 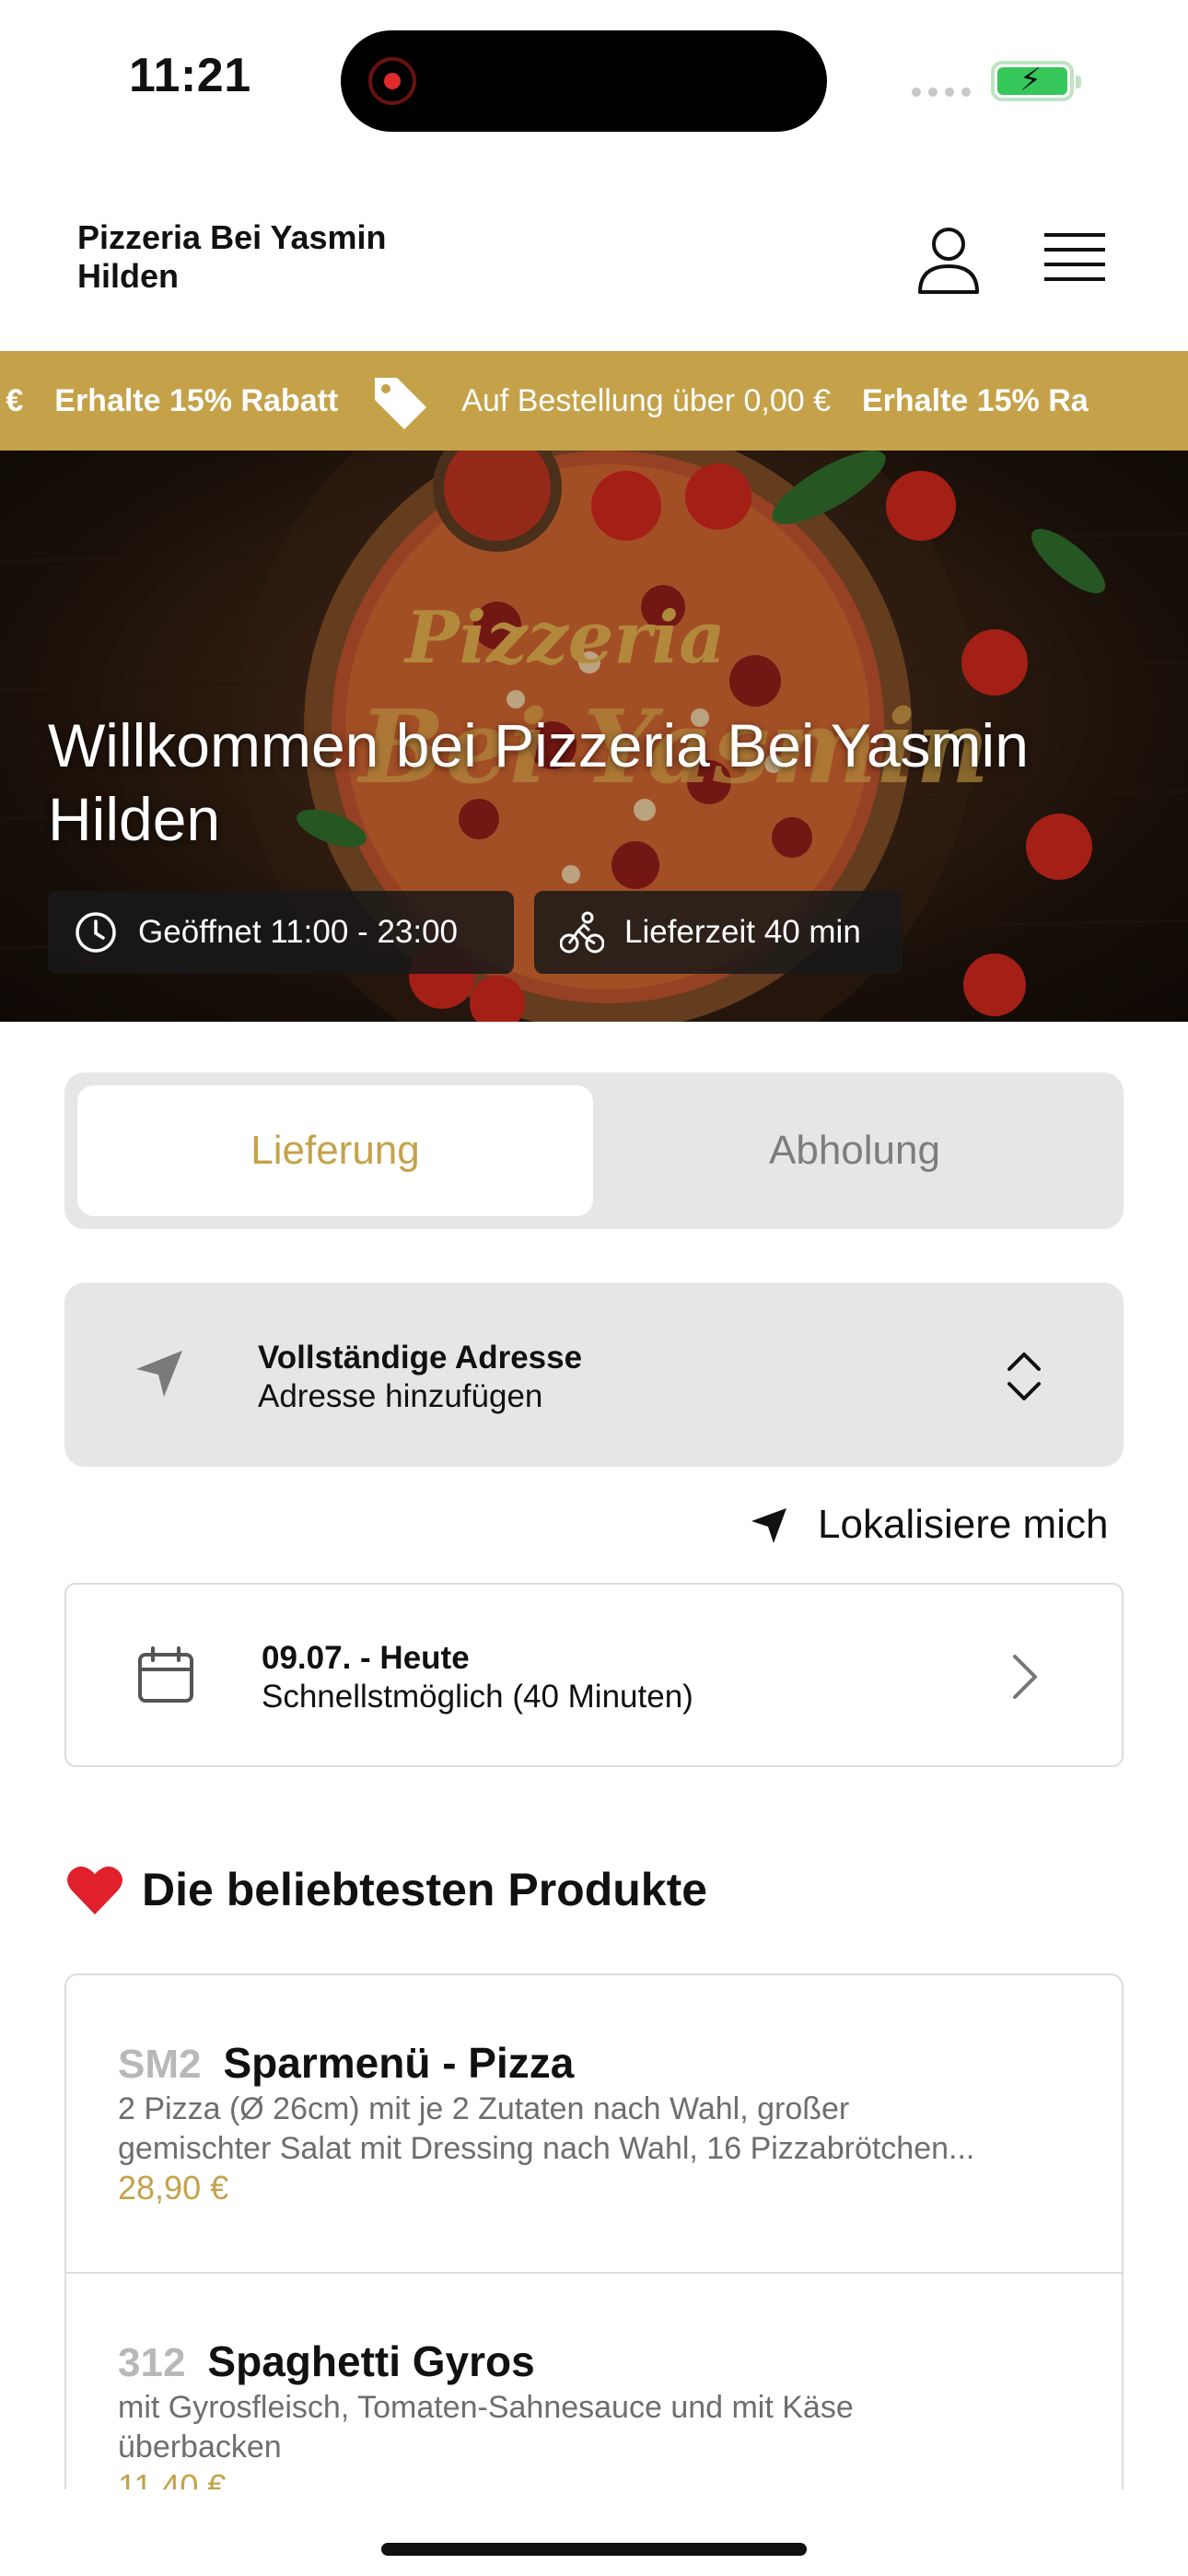 What do you see at coordinates (941, 92) in the screenshot?
I see `cellular-signal-icon` at bounding box center [941, 92].